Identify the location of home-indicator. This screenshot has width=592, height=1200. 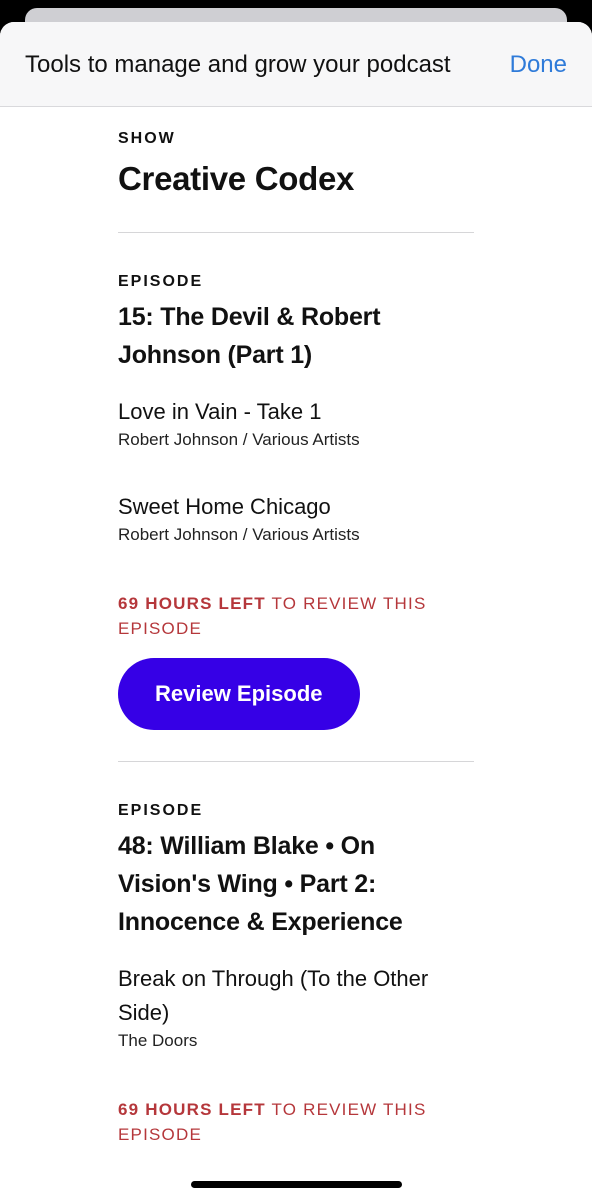
(296, 1184).